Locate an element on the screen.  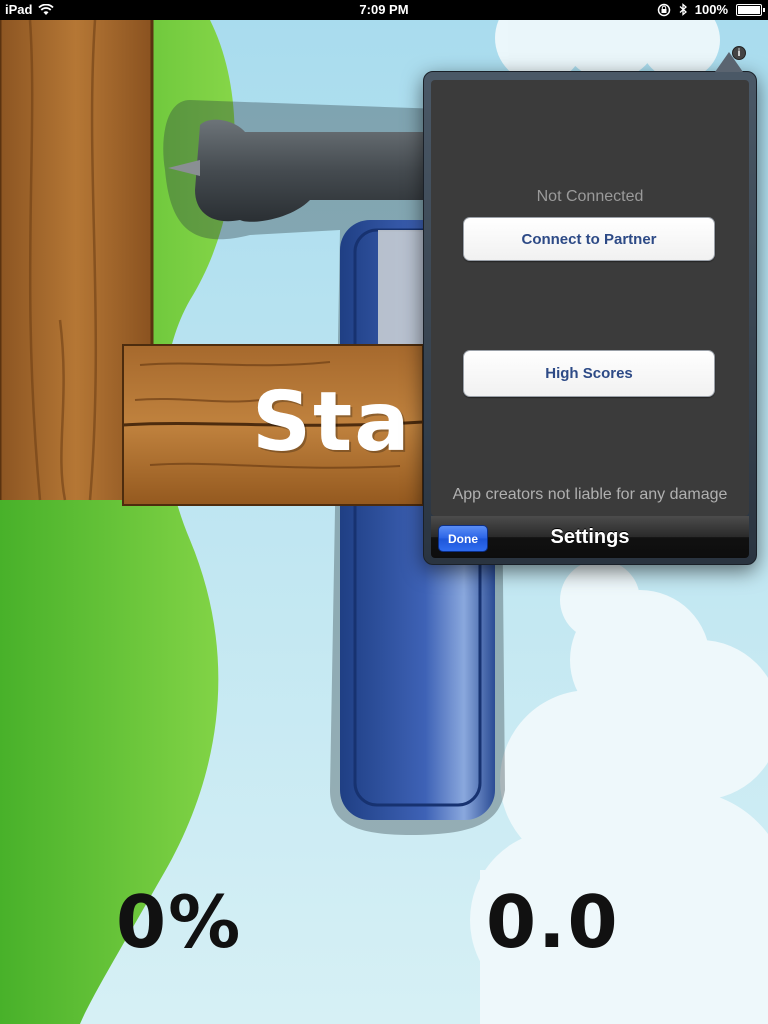
score-value: 0.0 is located at coordinates (553, 922).